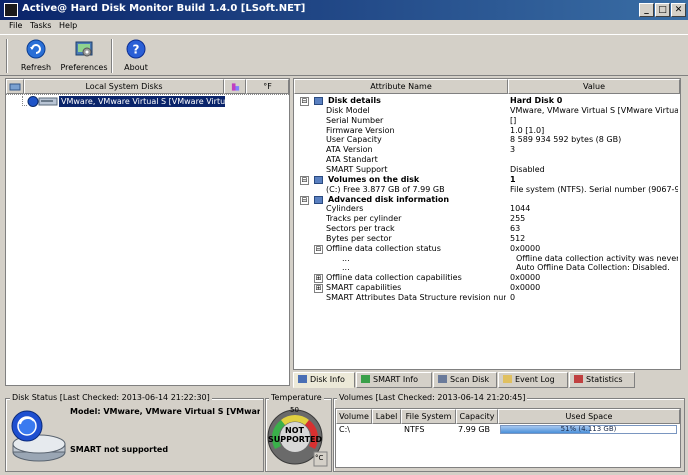 This screenshot has height=475, width=688. I want to click on about-button: ? About, so click(136, 56).